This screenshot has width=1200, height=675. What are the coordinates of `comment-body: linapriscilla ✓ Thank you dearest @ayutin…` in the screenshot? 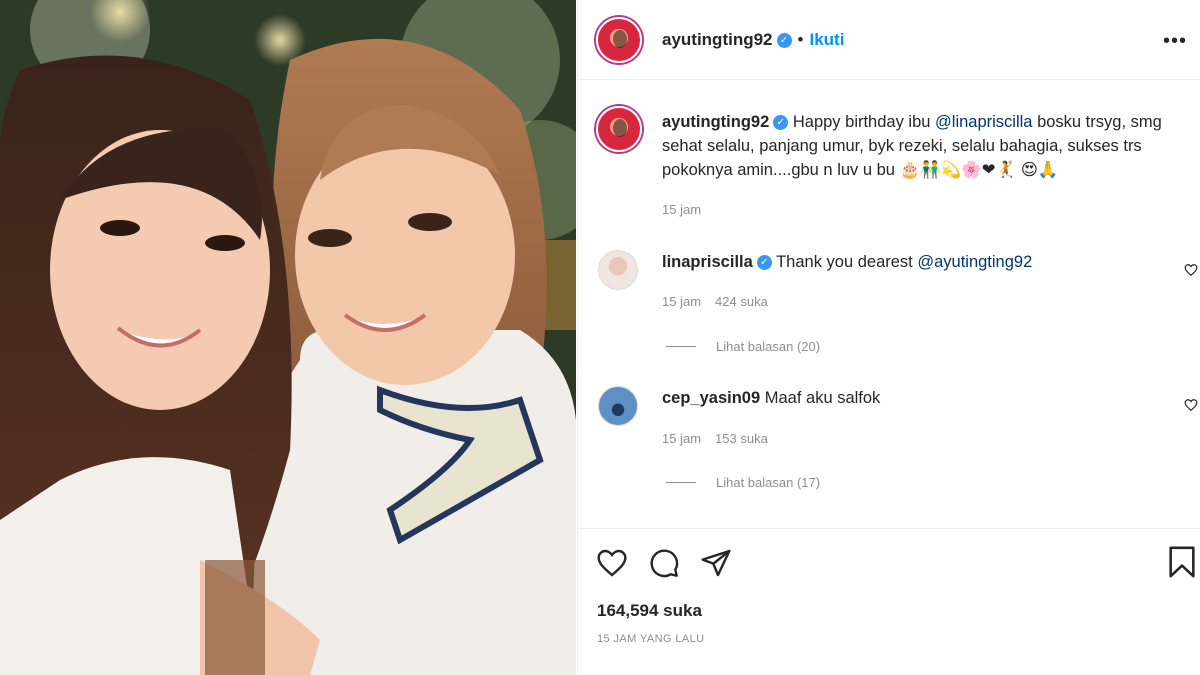 It's located at (912, 262).